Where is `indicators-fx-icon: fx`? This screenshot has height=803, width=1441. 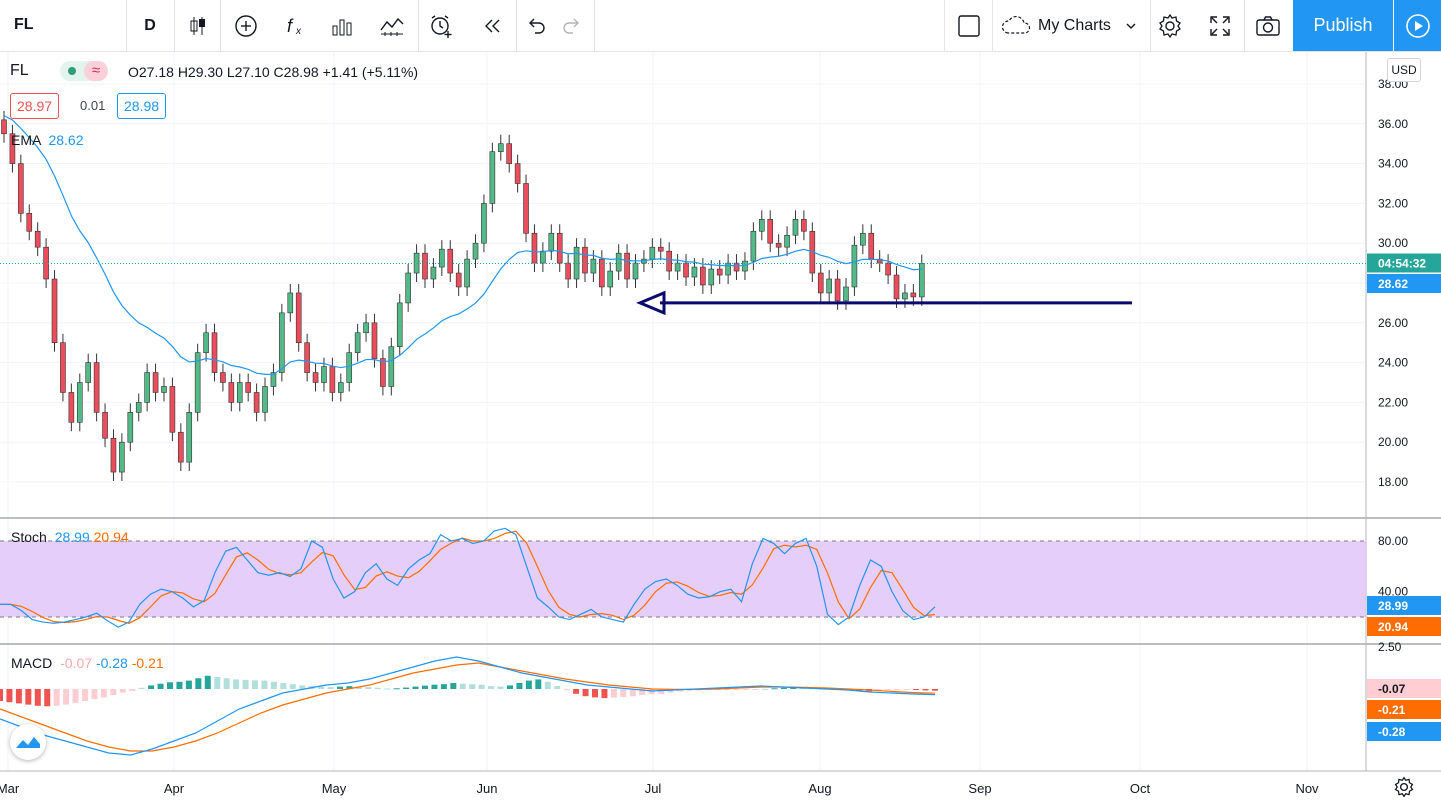
indicators-fx-icon: fx is located at coordinates (296, 26).